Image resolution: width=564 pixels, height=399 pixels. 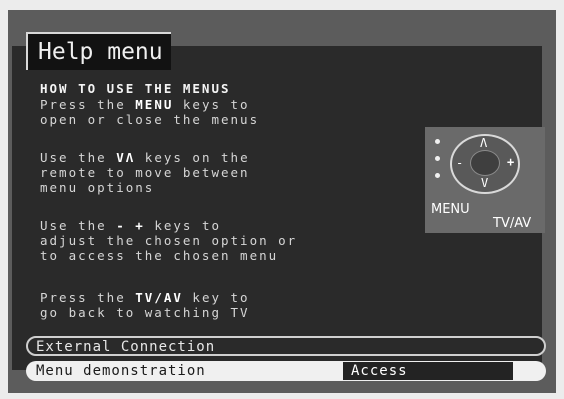 What do you see at coordinates (159, 255) in the screenshot?
I see `instruction-adjust-line3: to access the chosen menu` at bounding box center [159, 255].